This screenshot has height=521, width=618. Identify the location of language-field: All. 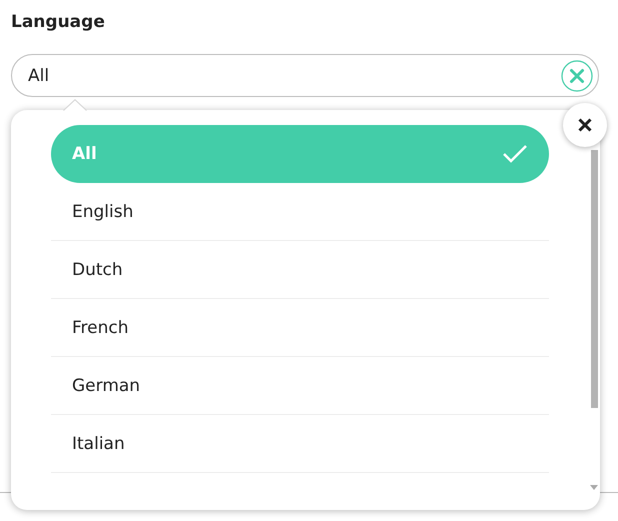
(305, 75).